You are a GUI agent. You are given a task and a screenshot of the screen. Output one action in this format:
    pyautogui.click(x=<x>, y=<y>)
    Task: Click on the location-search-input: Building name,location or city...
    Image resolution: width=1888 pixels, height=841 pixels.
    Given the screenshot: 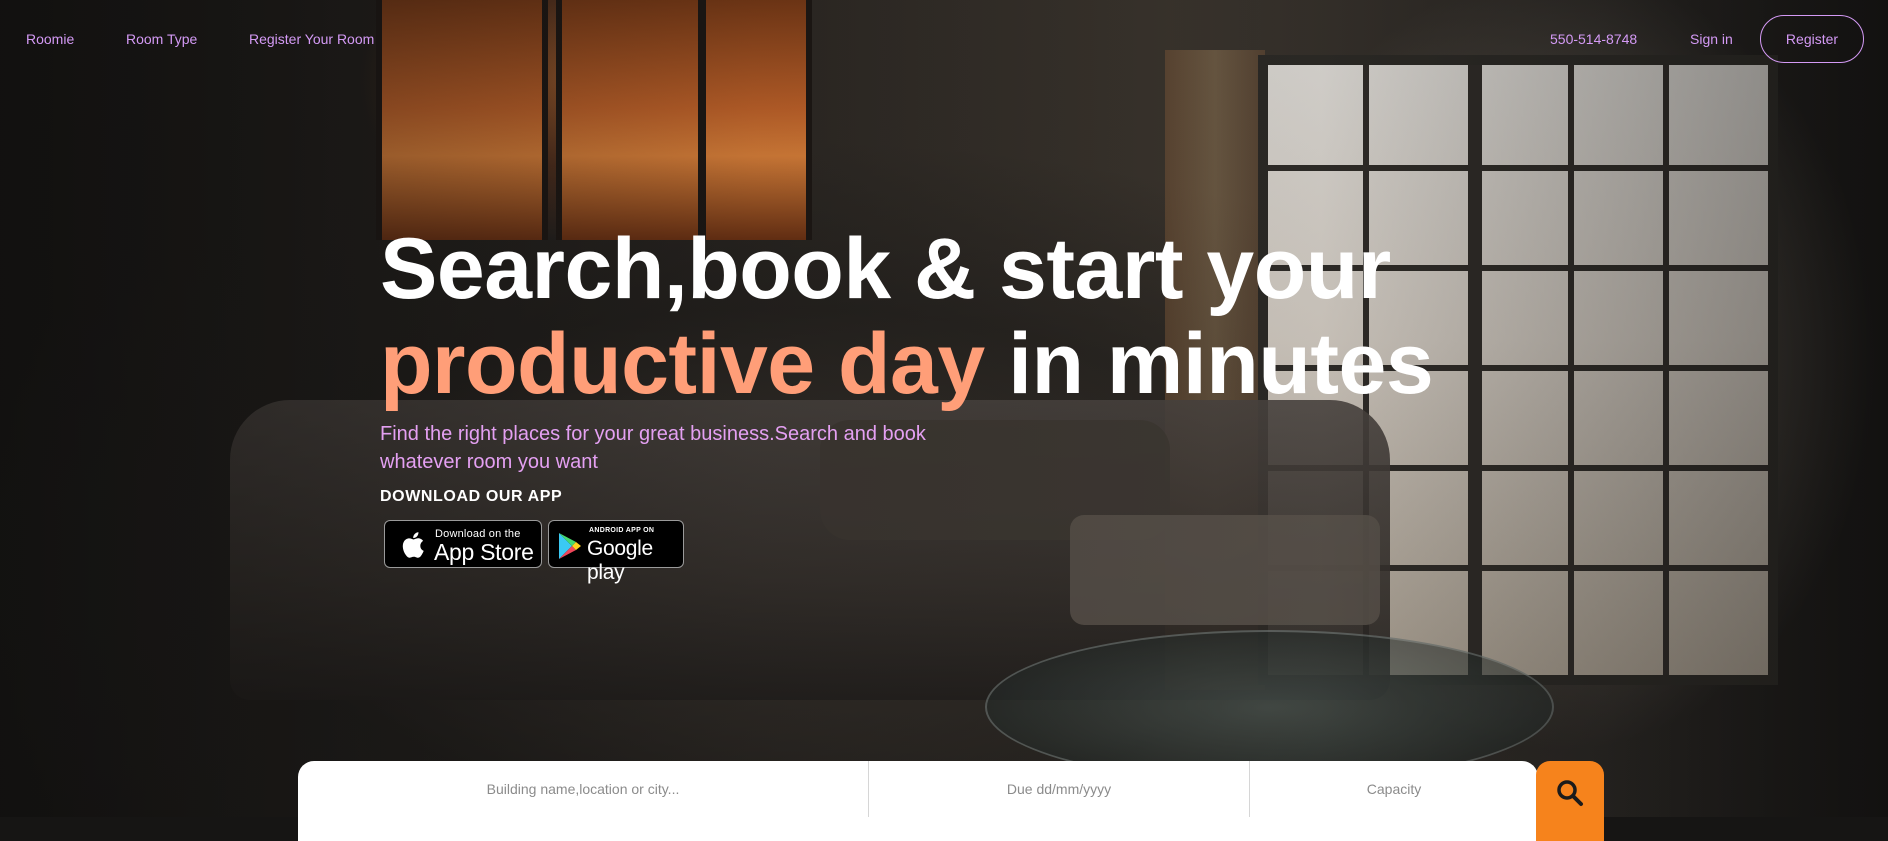 What is the action you would take?
    pyautogui.click(x=583, y=789)
    